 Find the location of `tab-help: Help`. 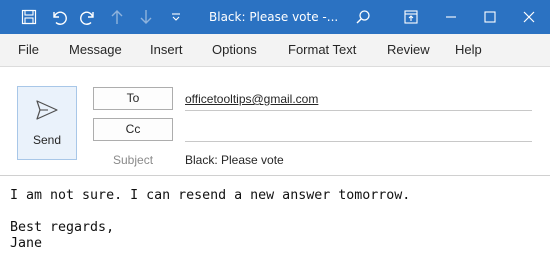

tab-help: Help is located at coordinates (468, 50).